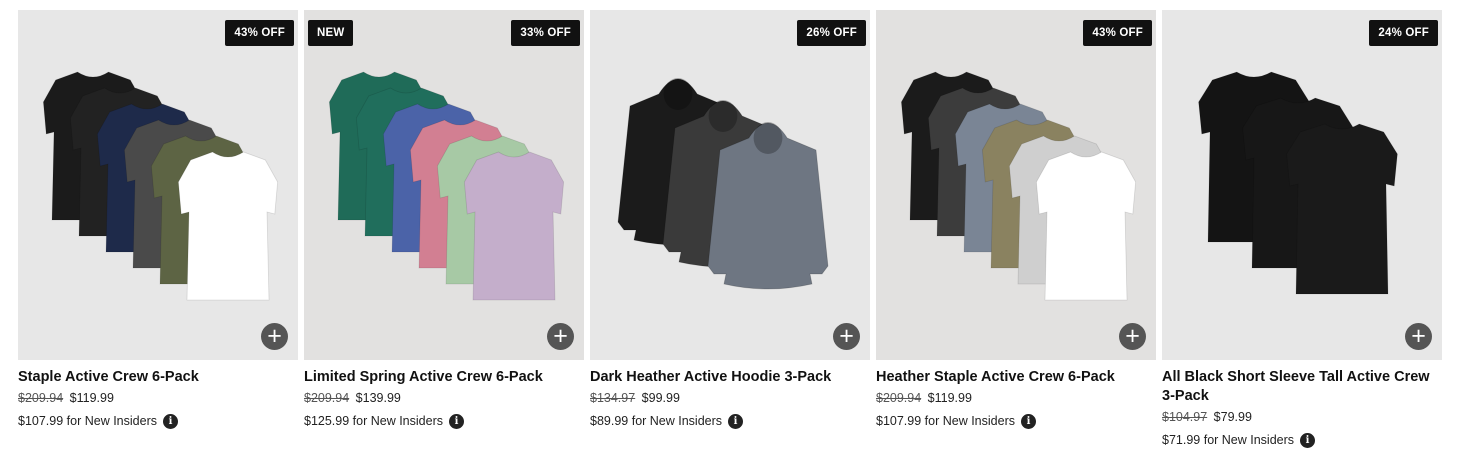 The height and width of the screenshot is (455, 1470). I want to click on sale-price: $79.99, so click(1232, 417).